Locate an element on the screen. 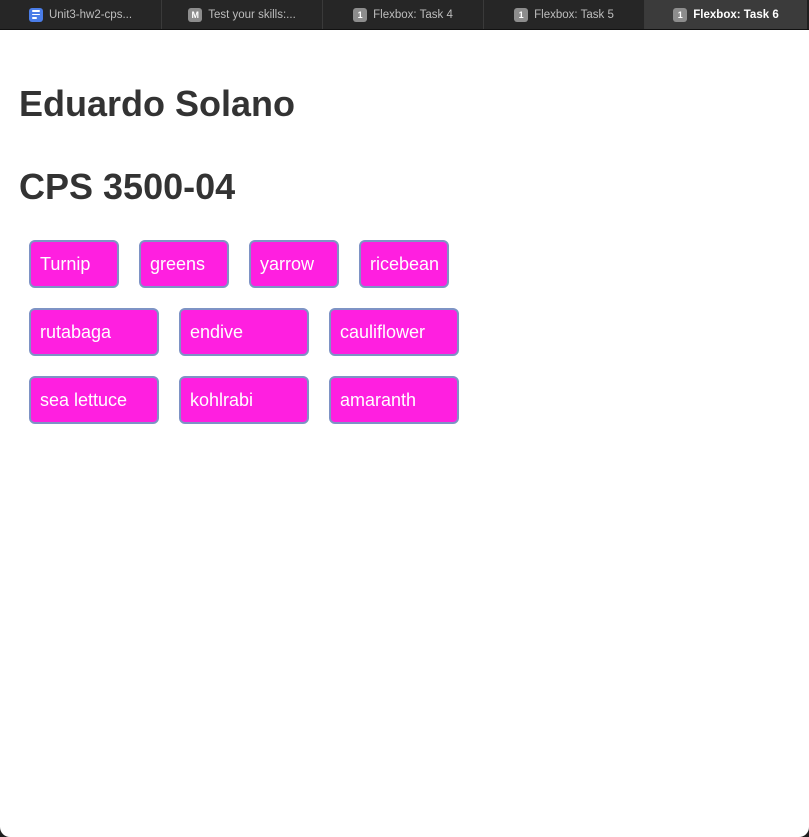 The height and width of the screenshot is (837, 809). flex-item: endive is located at coordinates (244, 332).